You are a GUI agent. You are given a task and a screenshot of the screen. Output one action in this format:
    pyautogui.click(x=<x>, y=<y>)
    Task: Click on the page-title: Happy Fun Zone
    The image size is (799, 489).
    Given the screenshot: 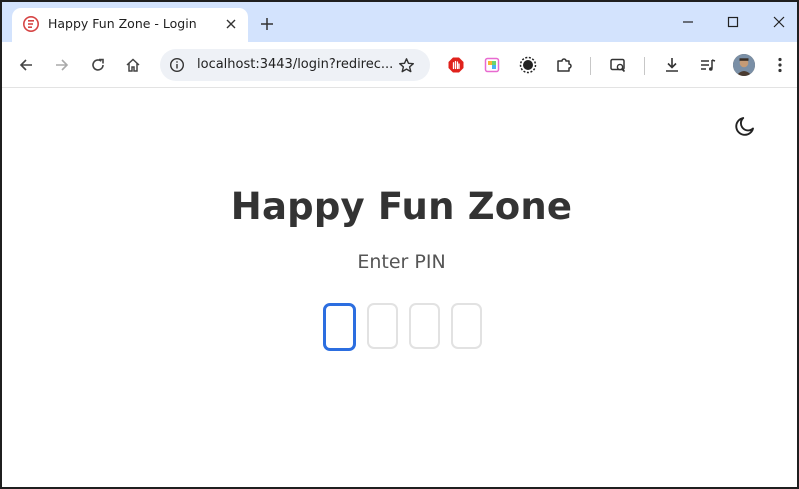 What is the action you would take?
    pyautogui.click(x=401, y=206)
    